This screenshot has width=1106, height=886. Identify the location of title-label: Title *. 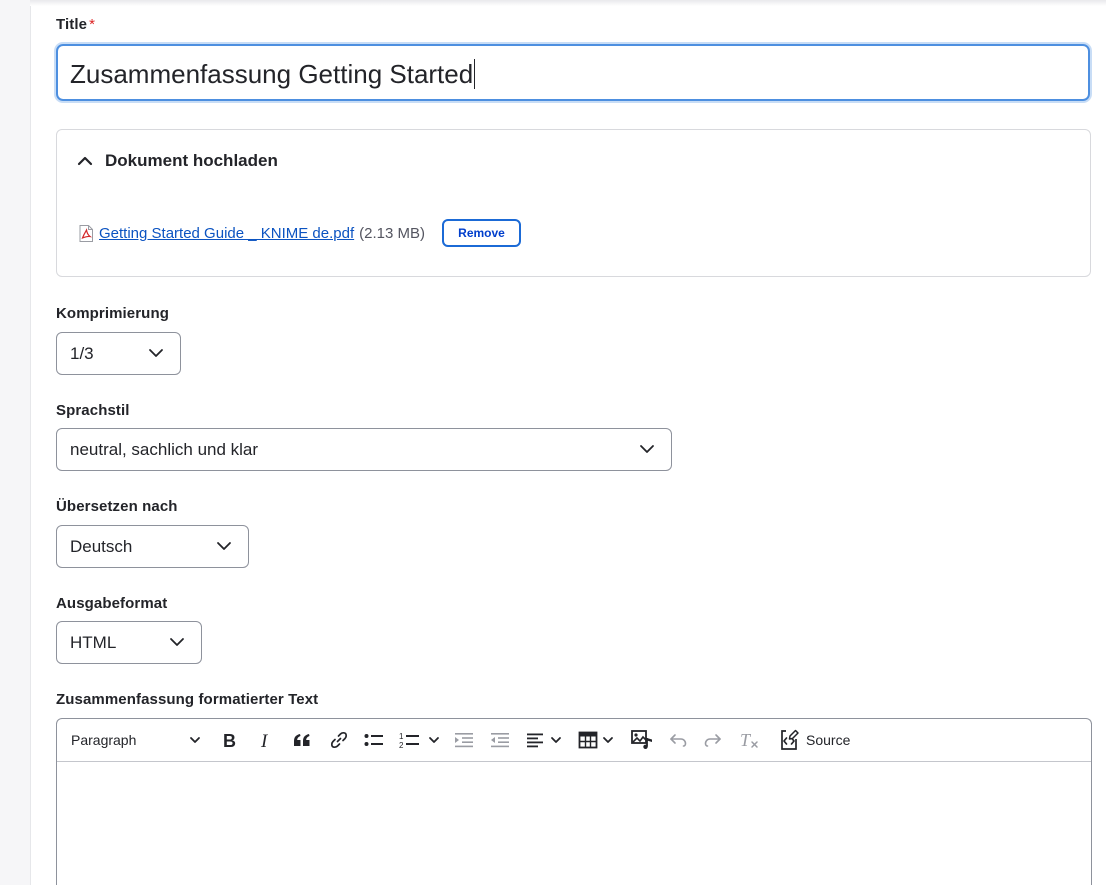
(75, 24).